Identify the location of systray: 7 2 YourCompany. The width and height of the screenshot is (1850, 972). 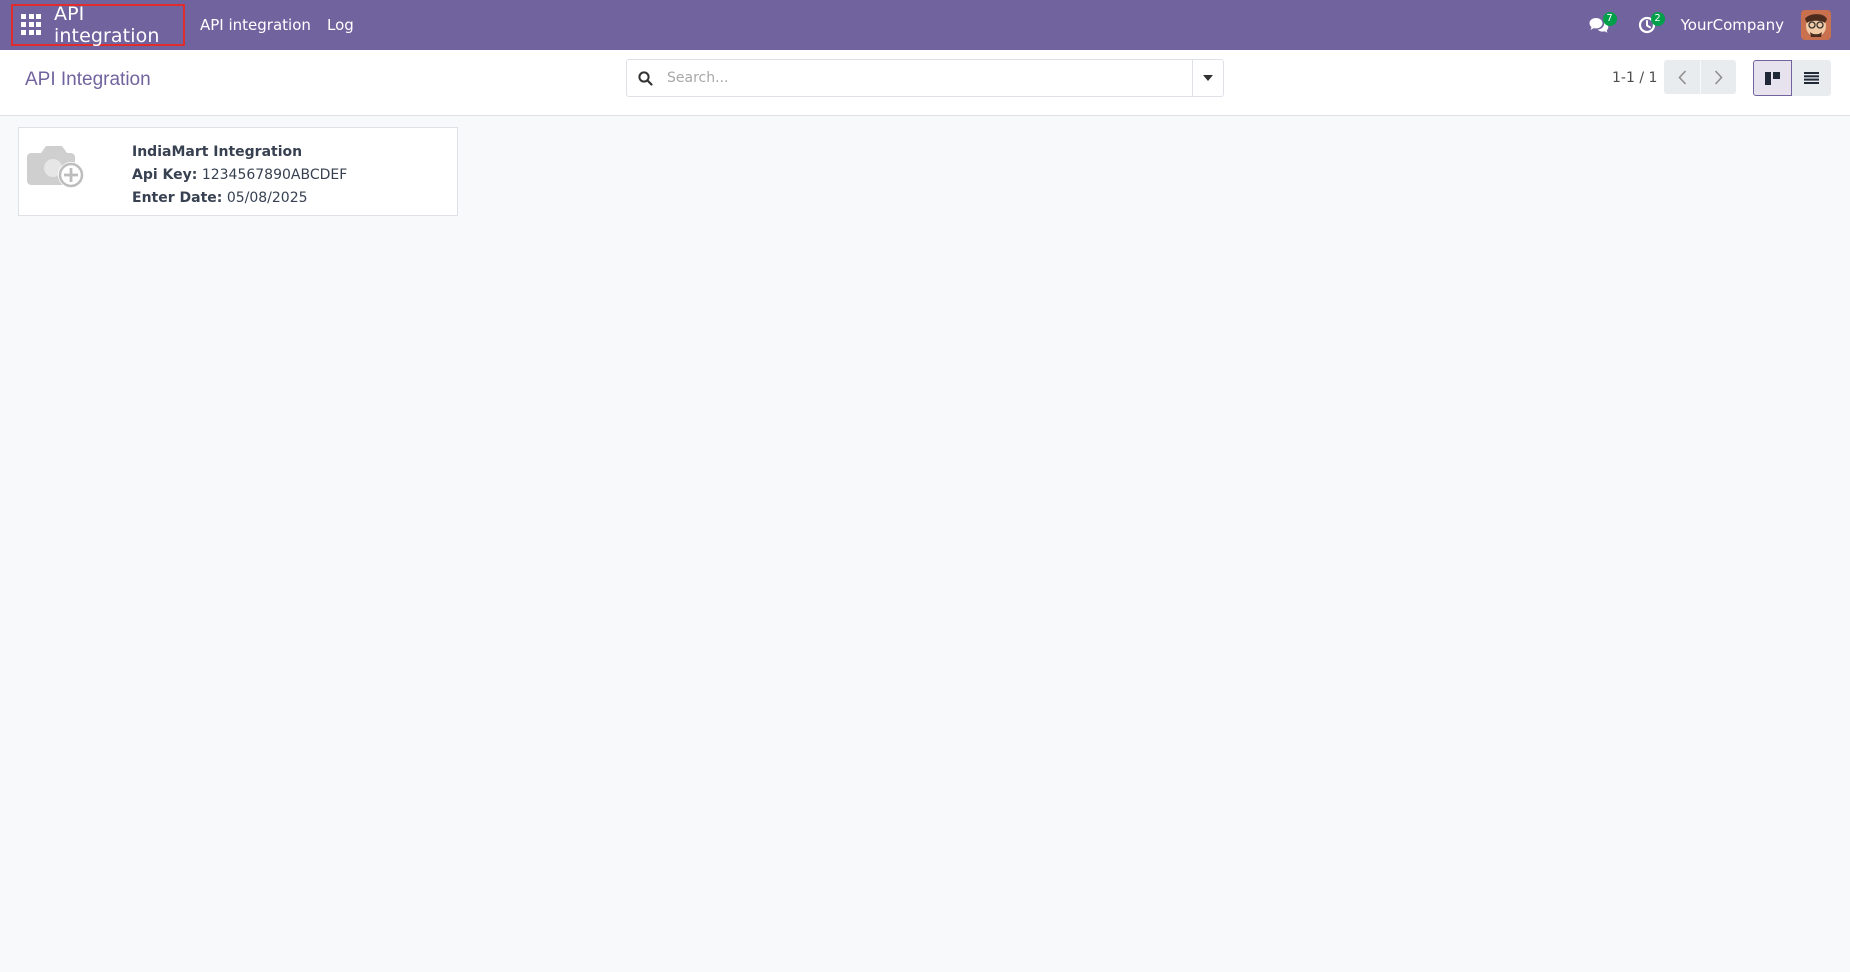
(1712, 25).